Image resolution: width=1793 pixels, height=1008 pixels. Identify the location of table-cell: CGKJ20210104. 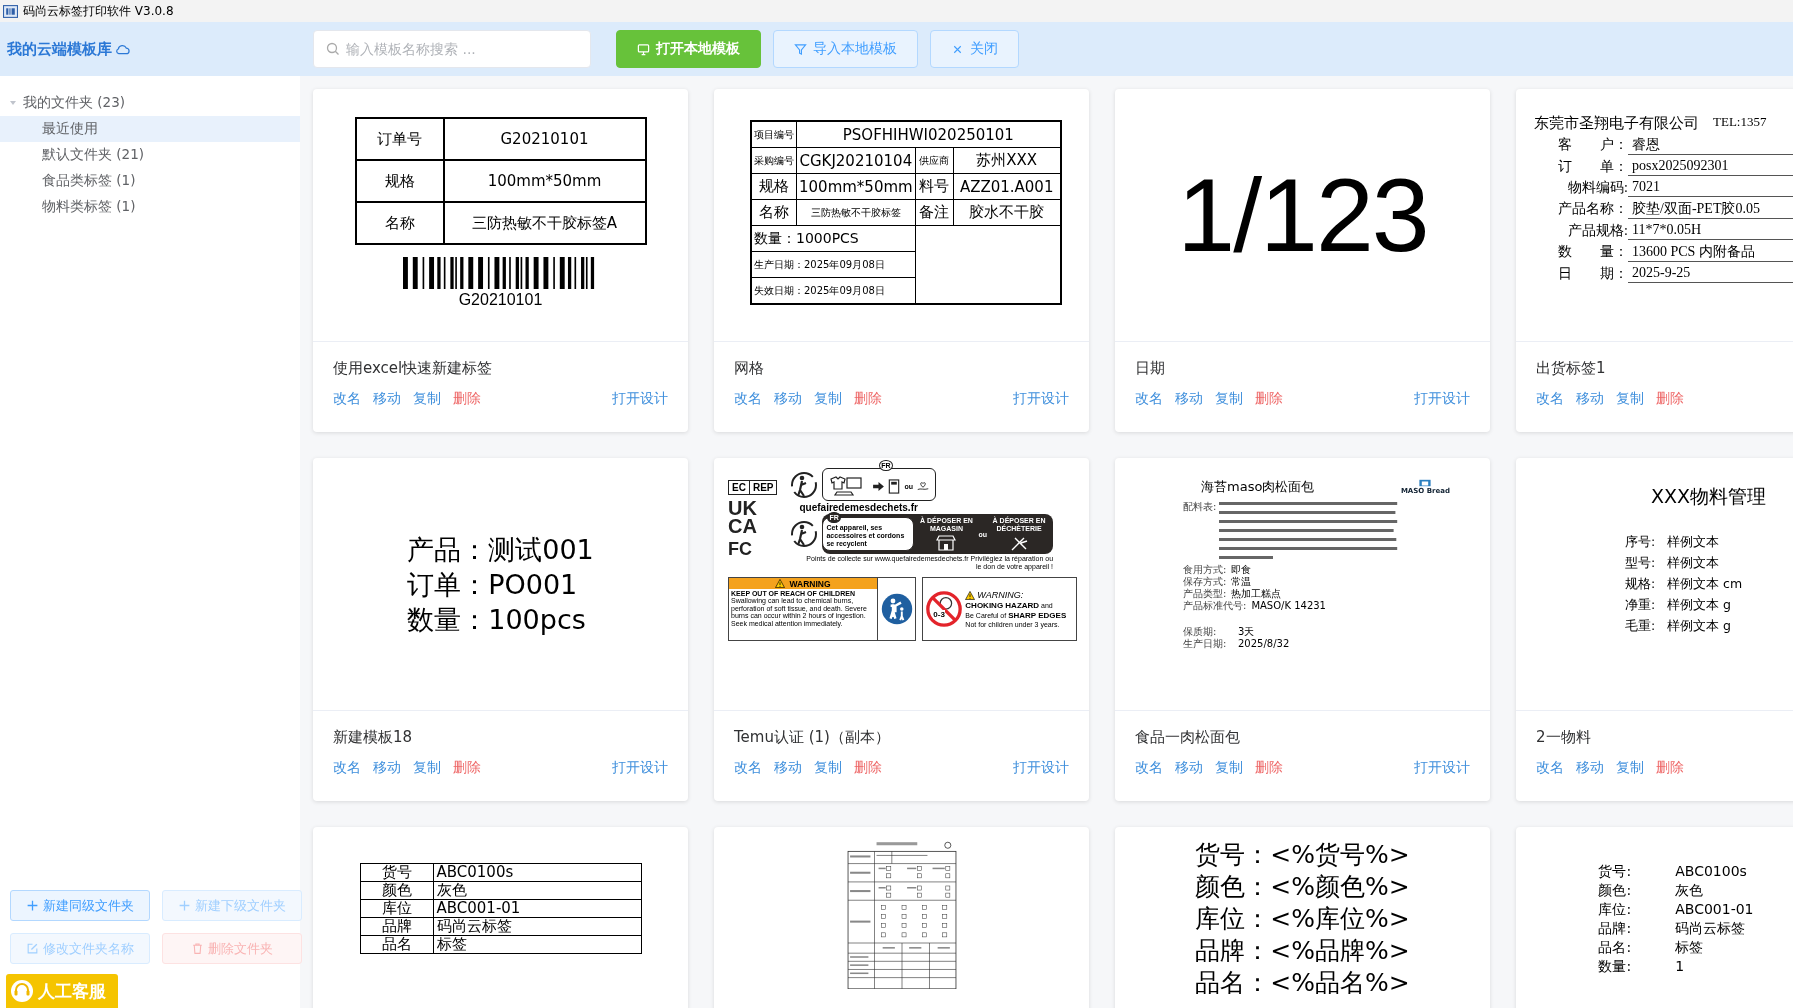
(856, 160).